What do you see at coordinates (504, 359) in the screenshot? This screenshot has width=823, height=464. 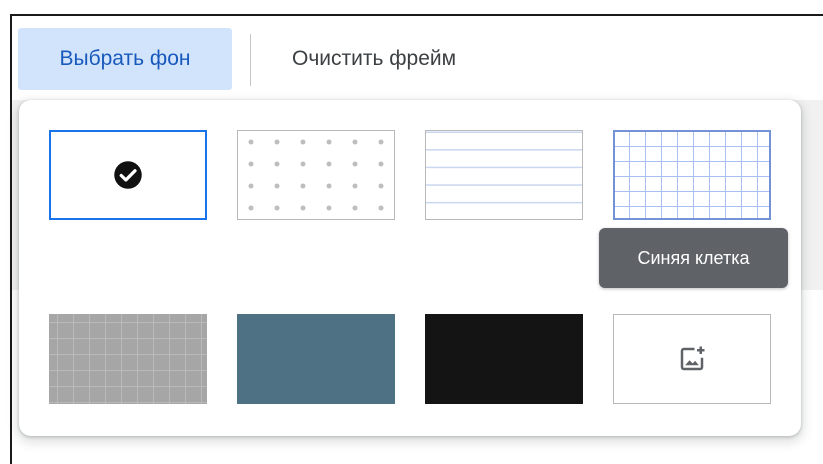 I see `background-option-black` at bounding box center [504, 359].